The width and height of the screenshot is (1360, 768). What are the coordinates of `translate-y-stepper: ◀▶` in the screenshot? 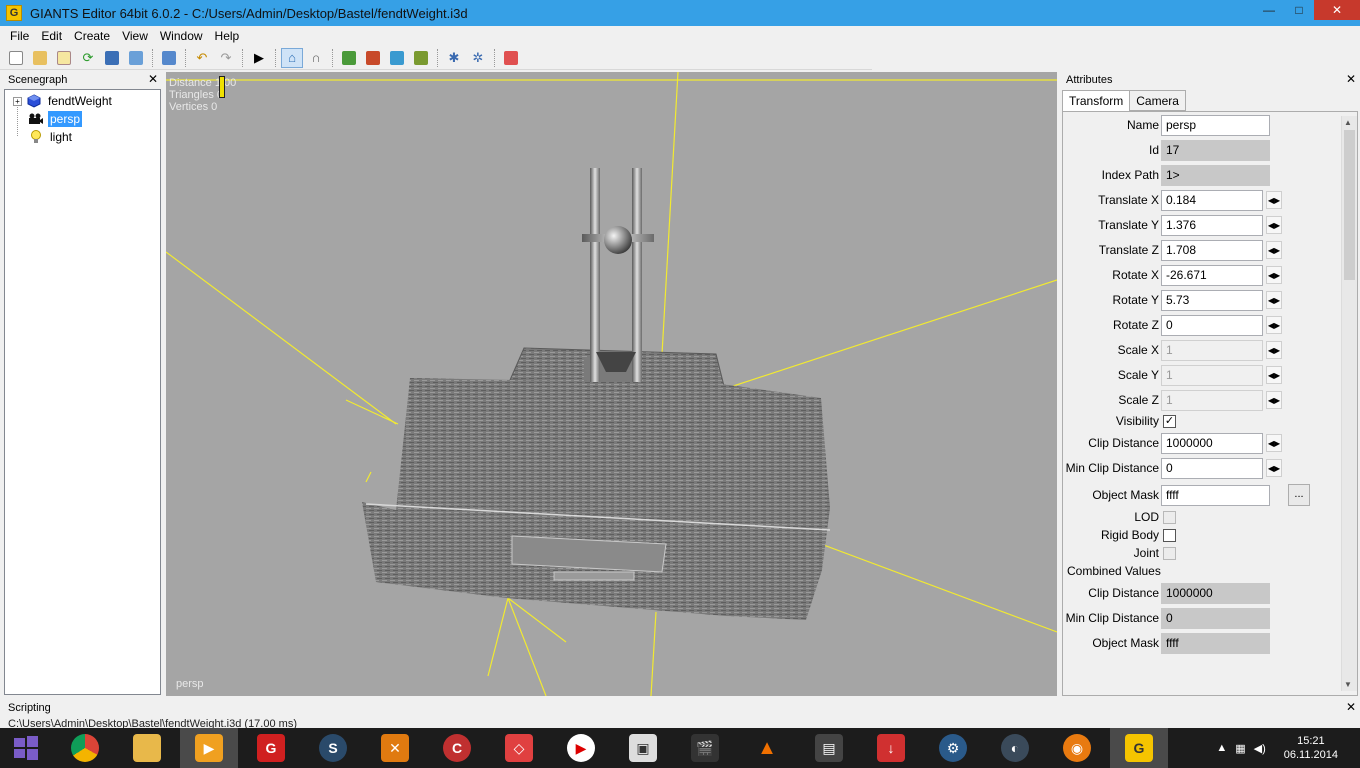 It's located at (1274, 225).